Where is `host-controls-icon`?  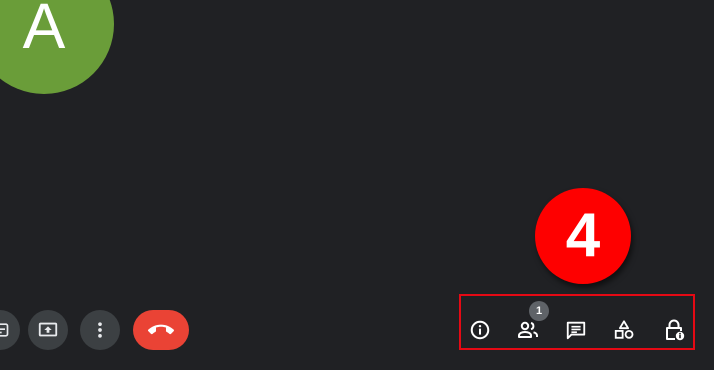
host-controls-icon is located at coordinates (675, 330).